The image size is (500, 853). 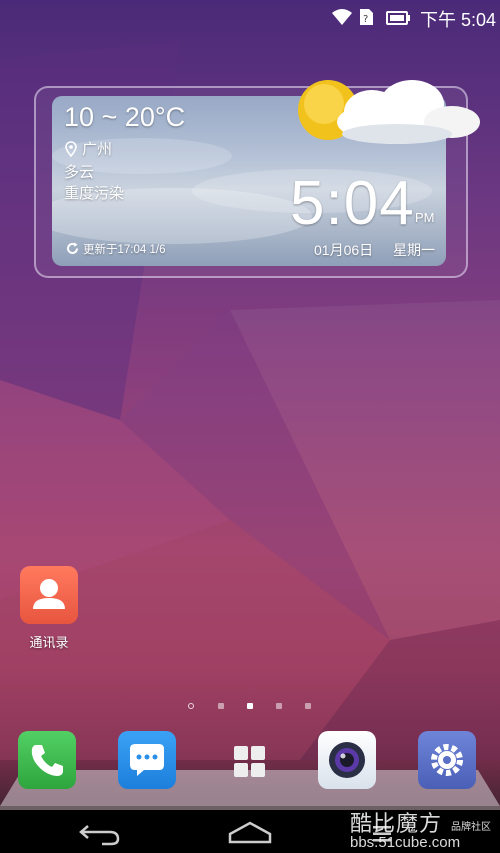 I want to click on weather-city: 广州, so click(x=97, y=149).